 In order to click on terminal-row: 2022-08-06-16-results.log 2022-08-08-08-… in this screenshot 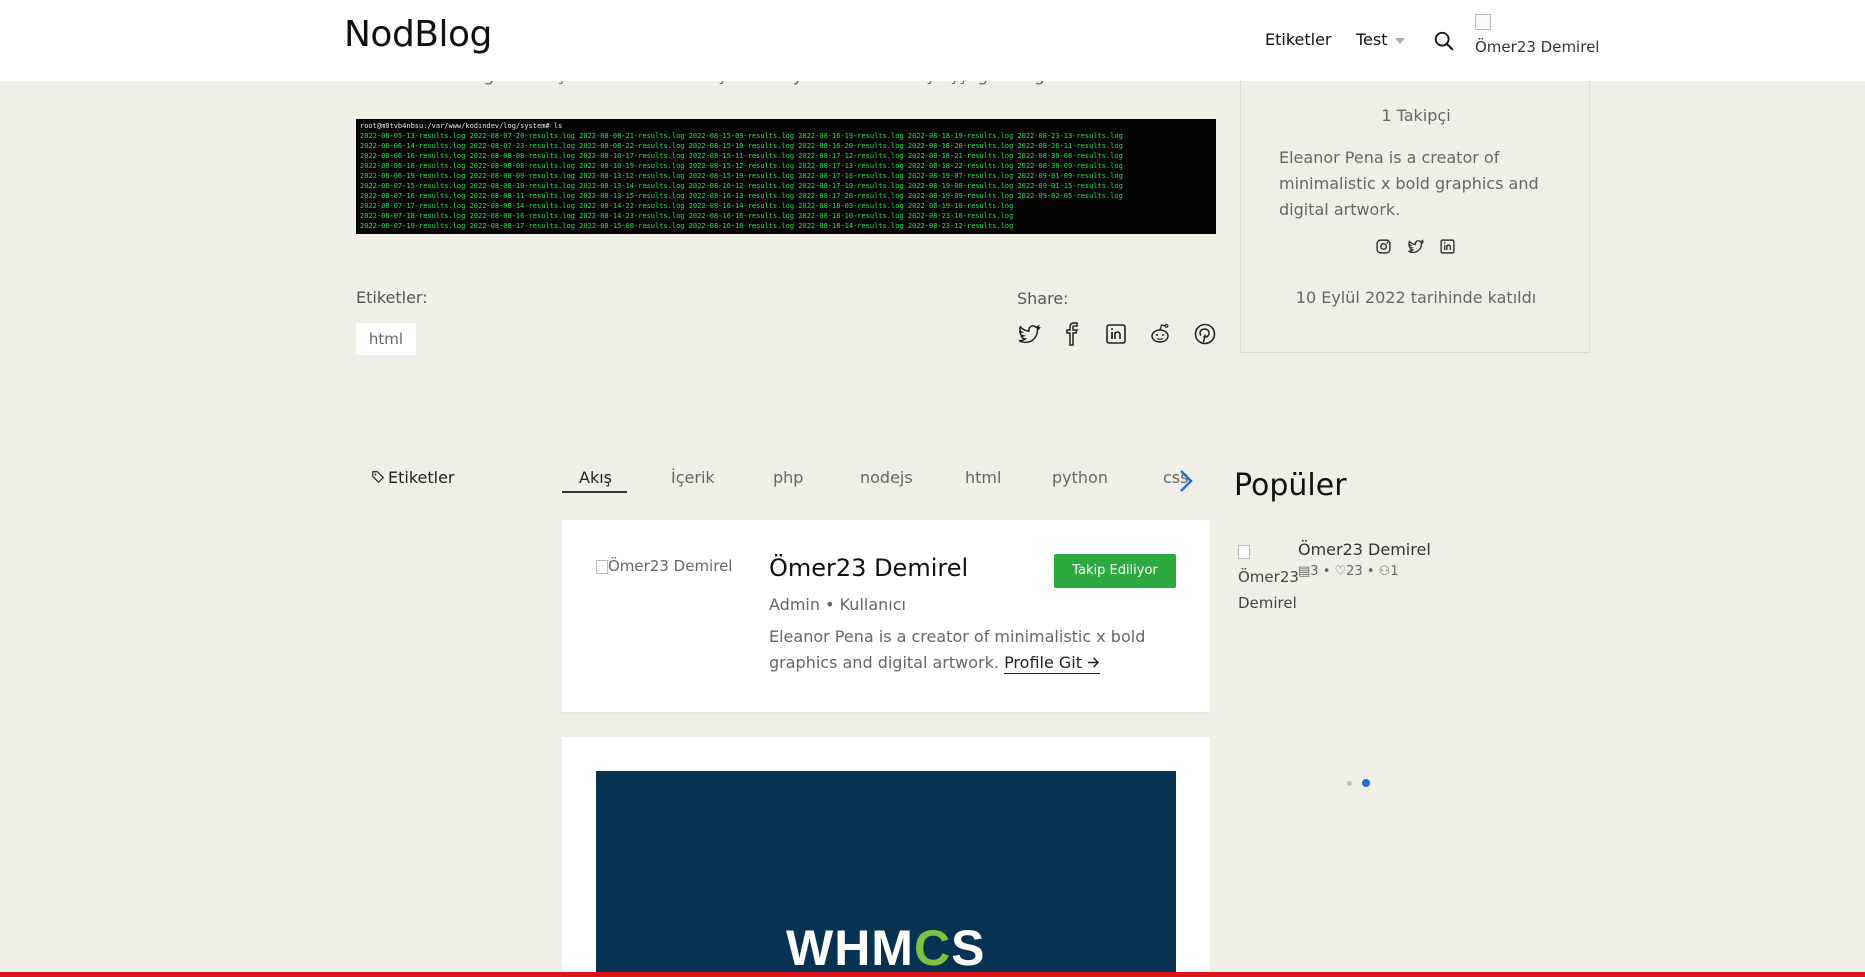, I will do `click(741, 156)`.